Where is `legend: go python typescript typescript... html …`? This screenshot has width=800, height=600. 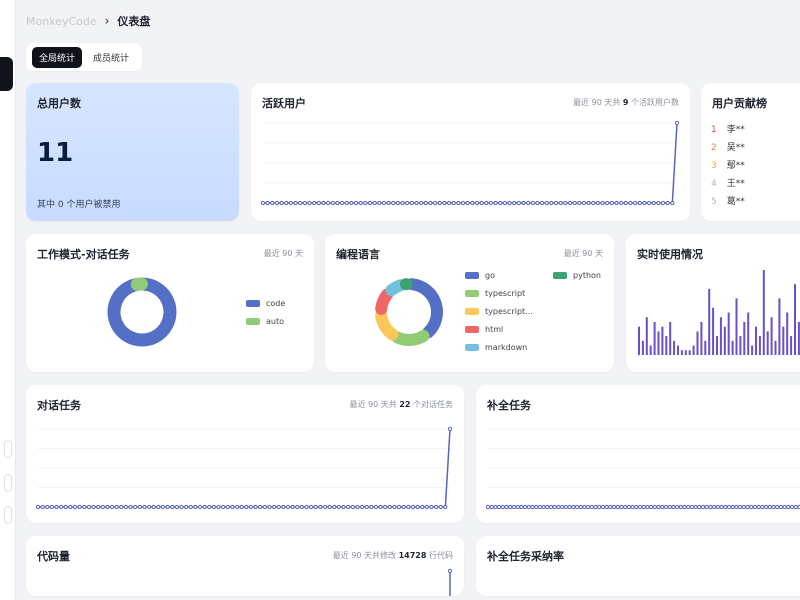 legend: go python typescript typescript... html … is located at coordinates (535, 311).